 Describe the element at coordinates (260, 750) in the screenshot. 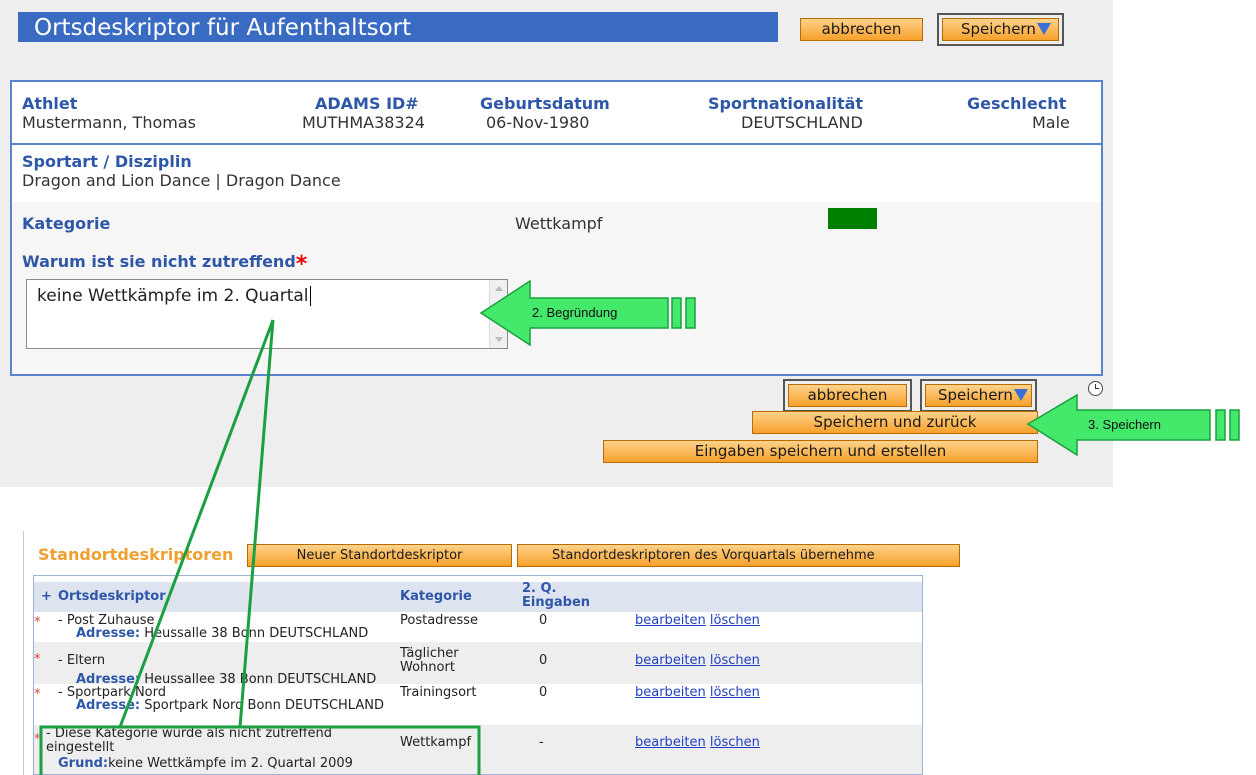

I see `highlight-box` at that location.